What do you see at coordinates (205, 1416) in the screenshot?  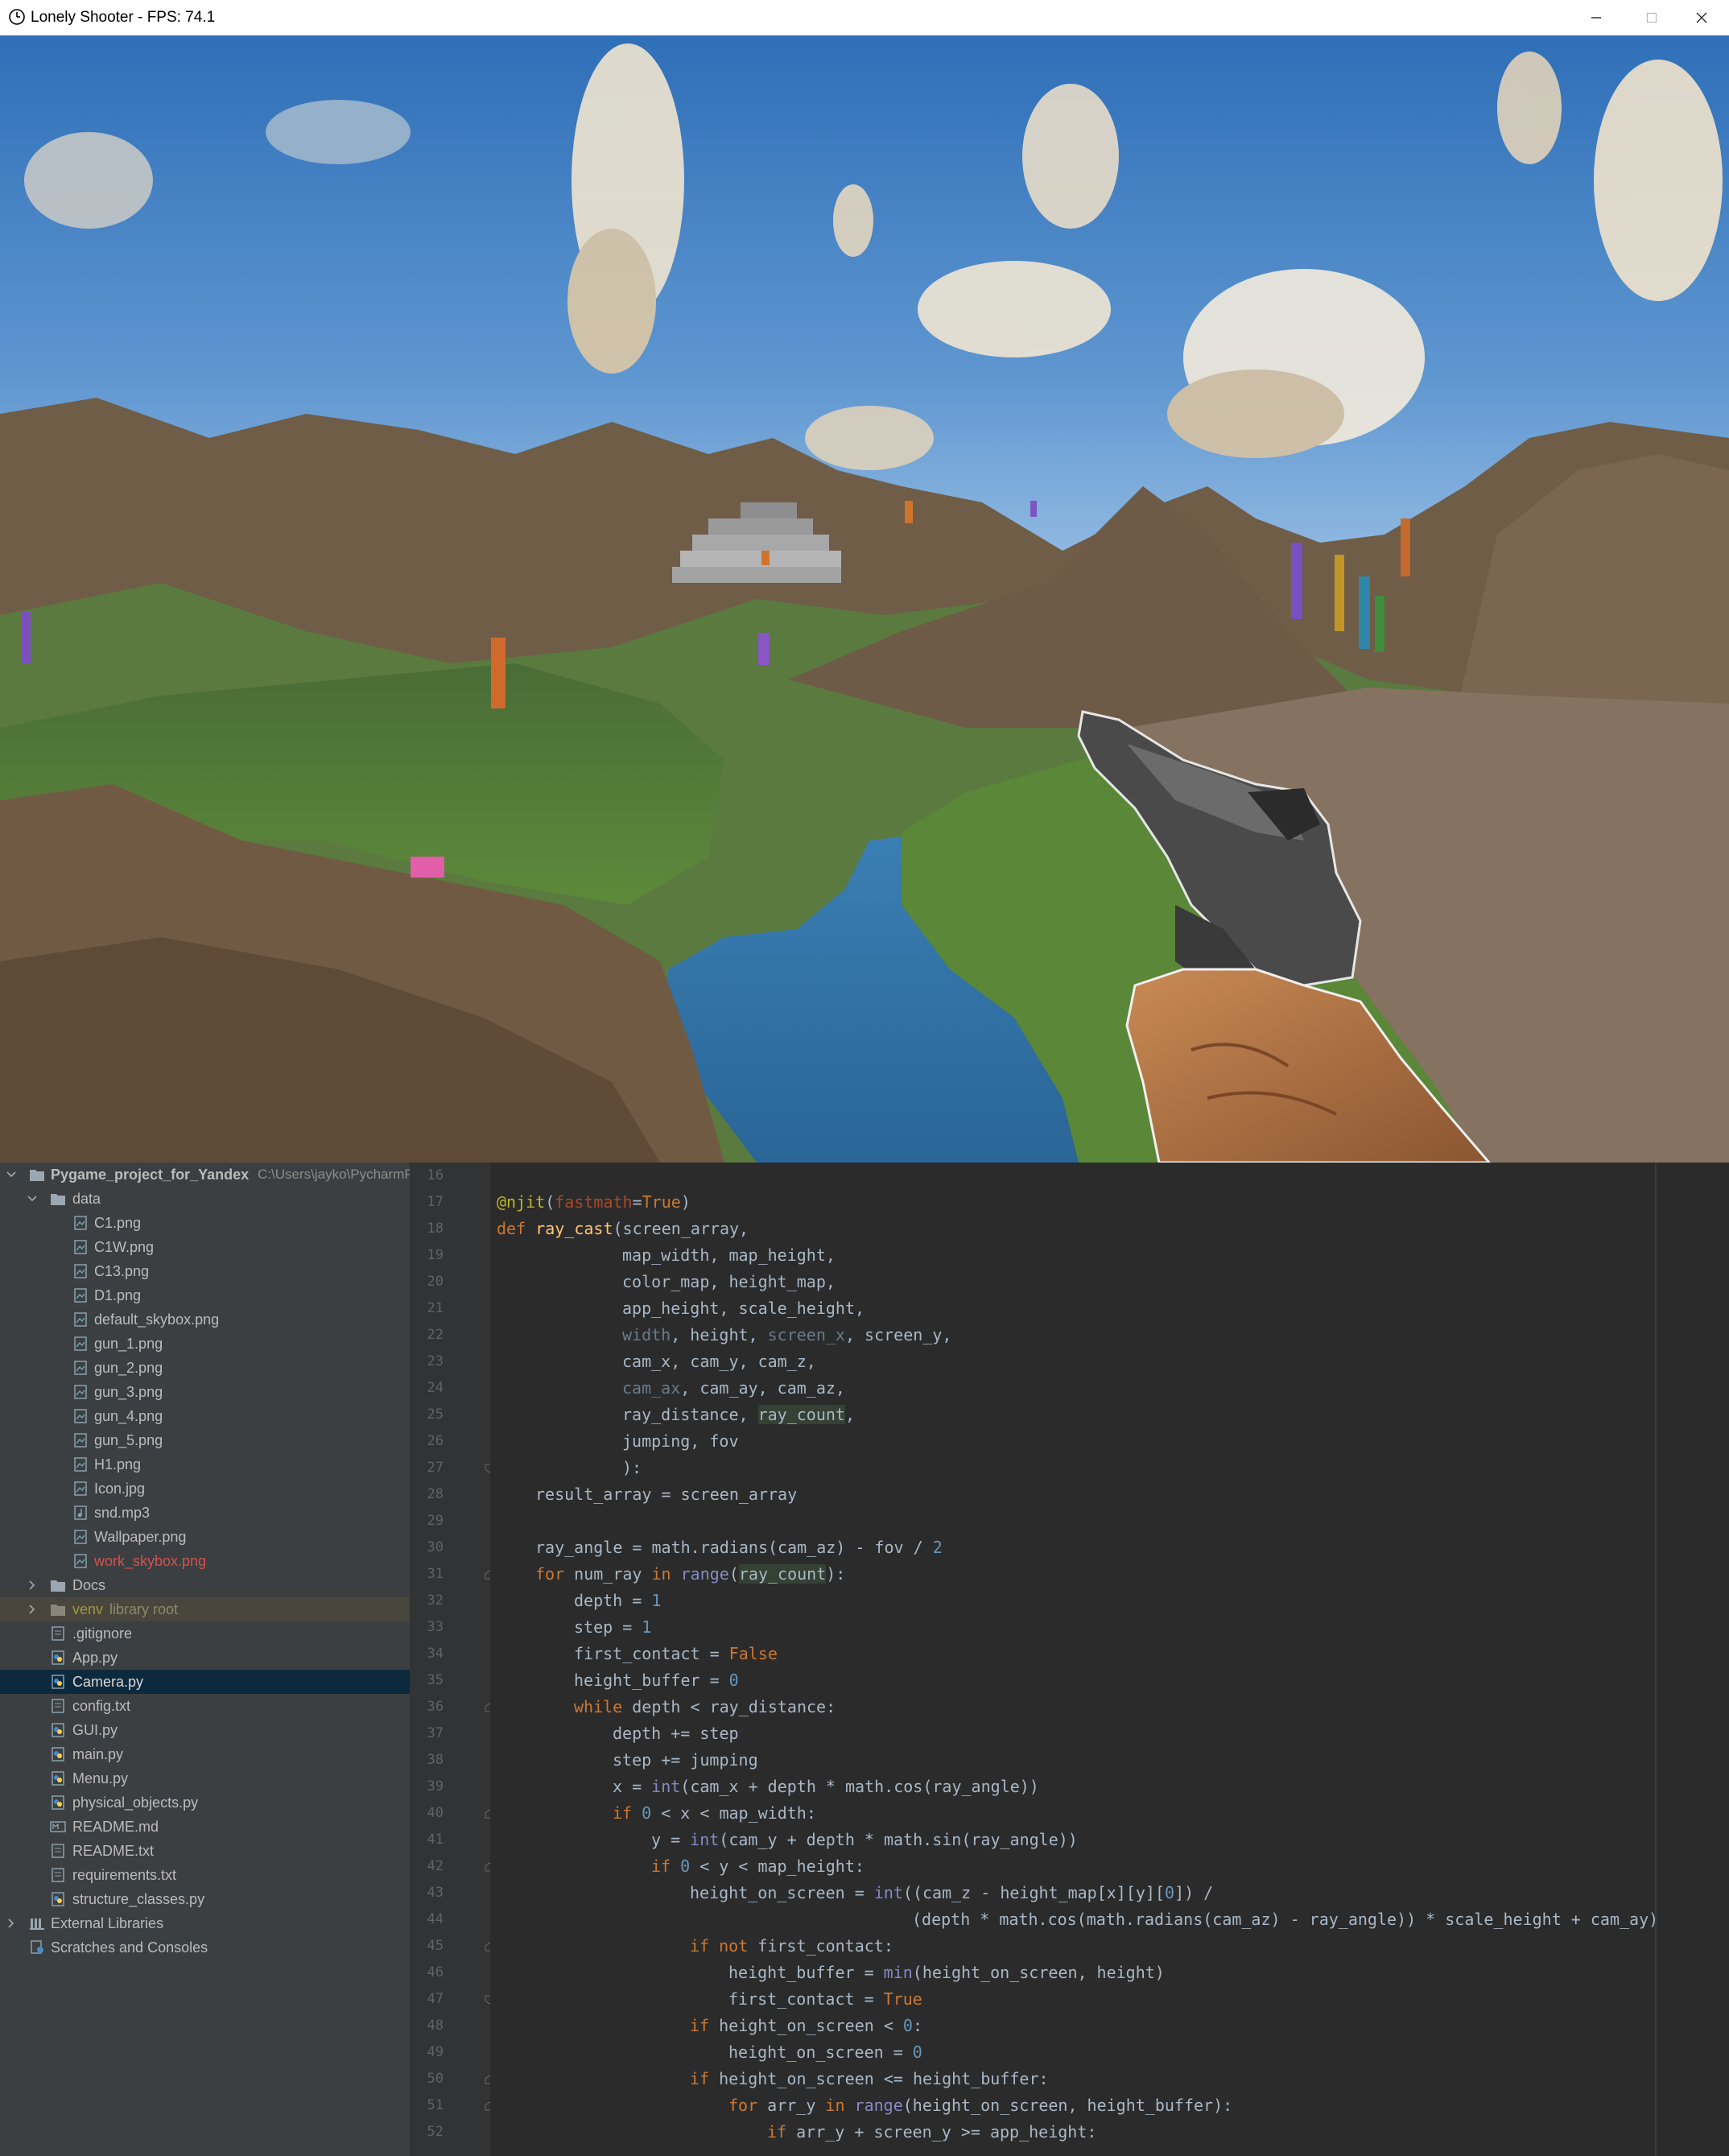 I see `tree-file: gun_4.png` at bounding box center [205, 1416].